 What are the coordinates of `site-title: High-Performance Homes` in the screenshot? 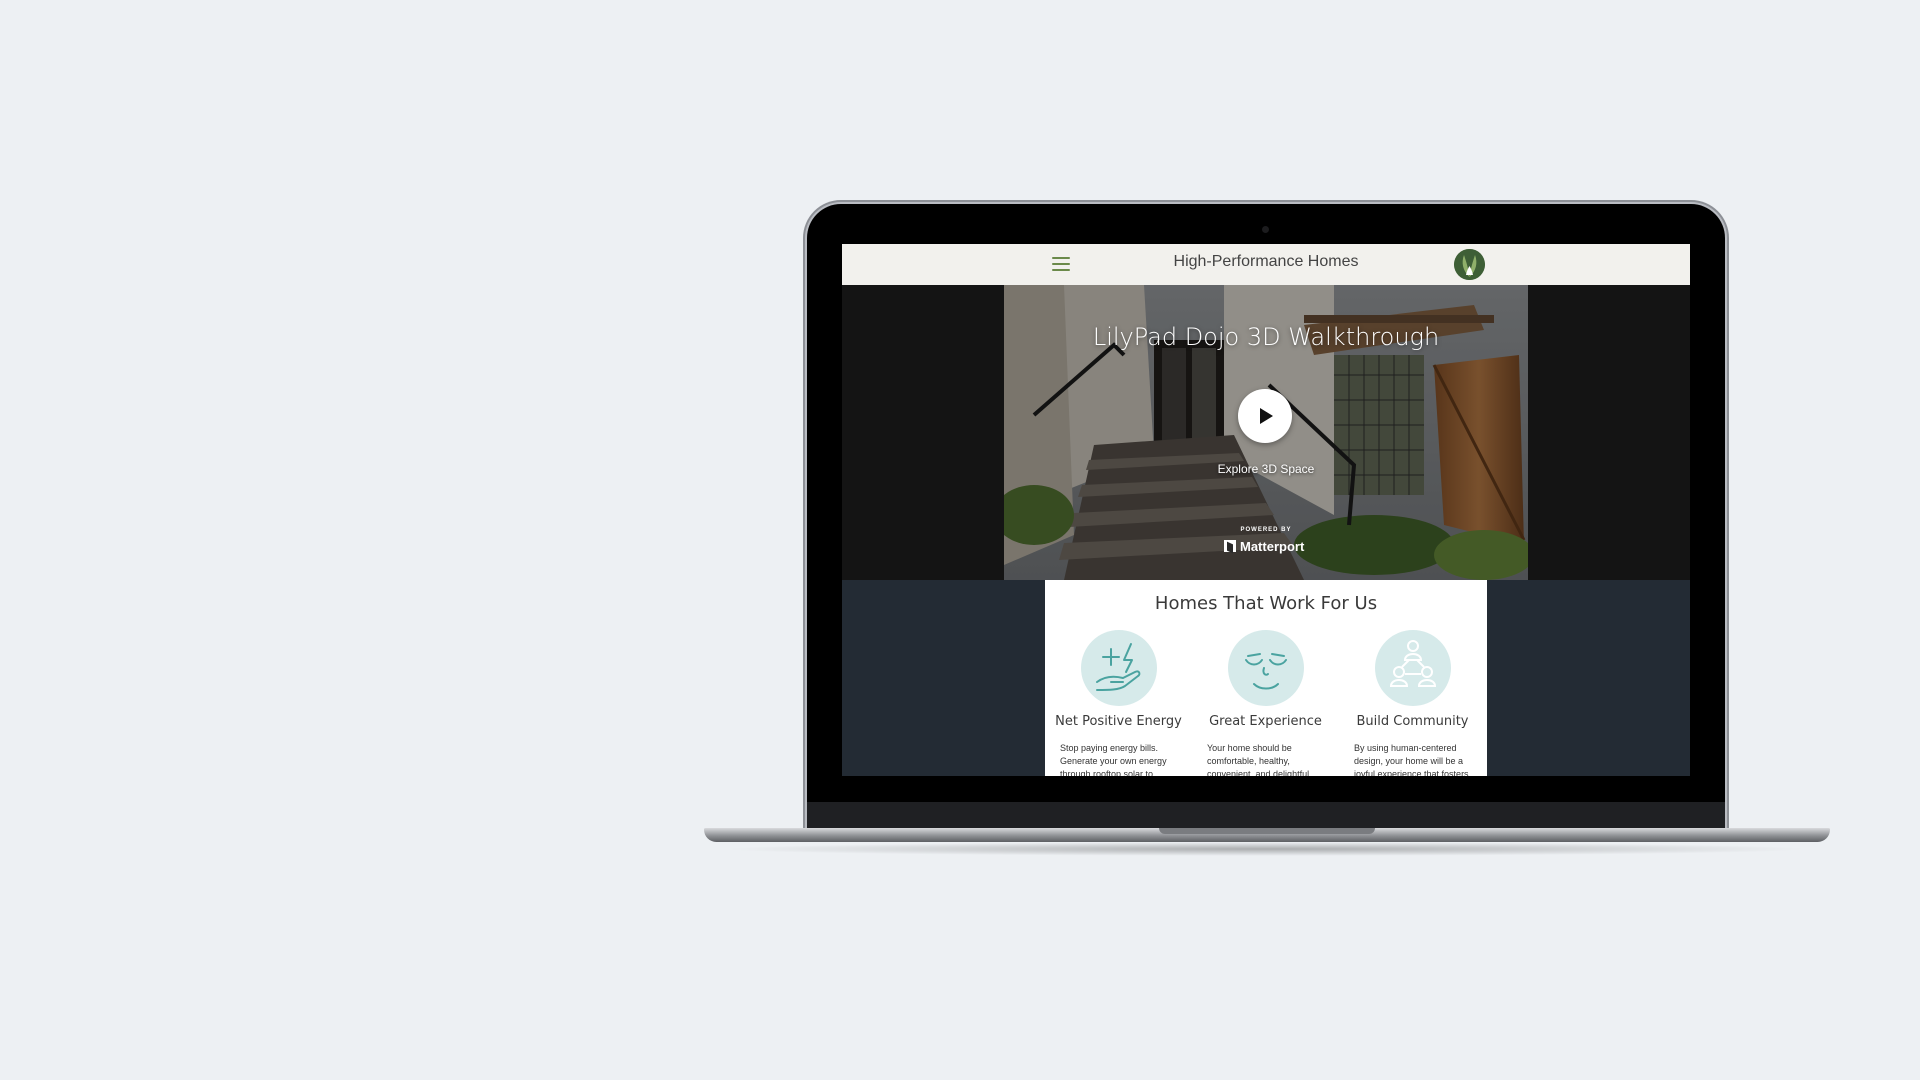 It's located at (1266, 261).